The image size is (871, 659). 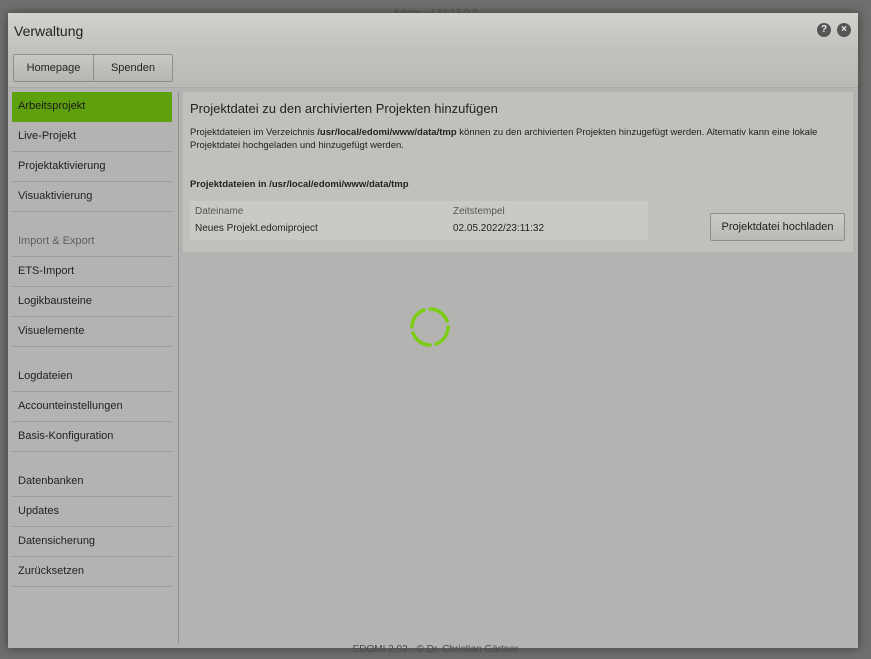 What do you see at coordinates (92, 437) in the screenshot?
I see `sidebar-item-basis-konfiguration: Basis-Konfiguration` at bounding box center [92, 437].